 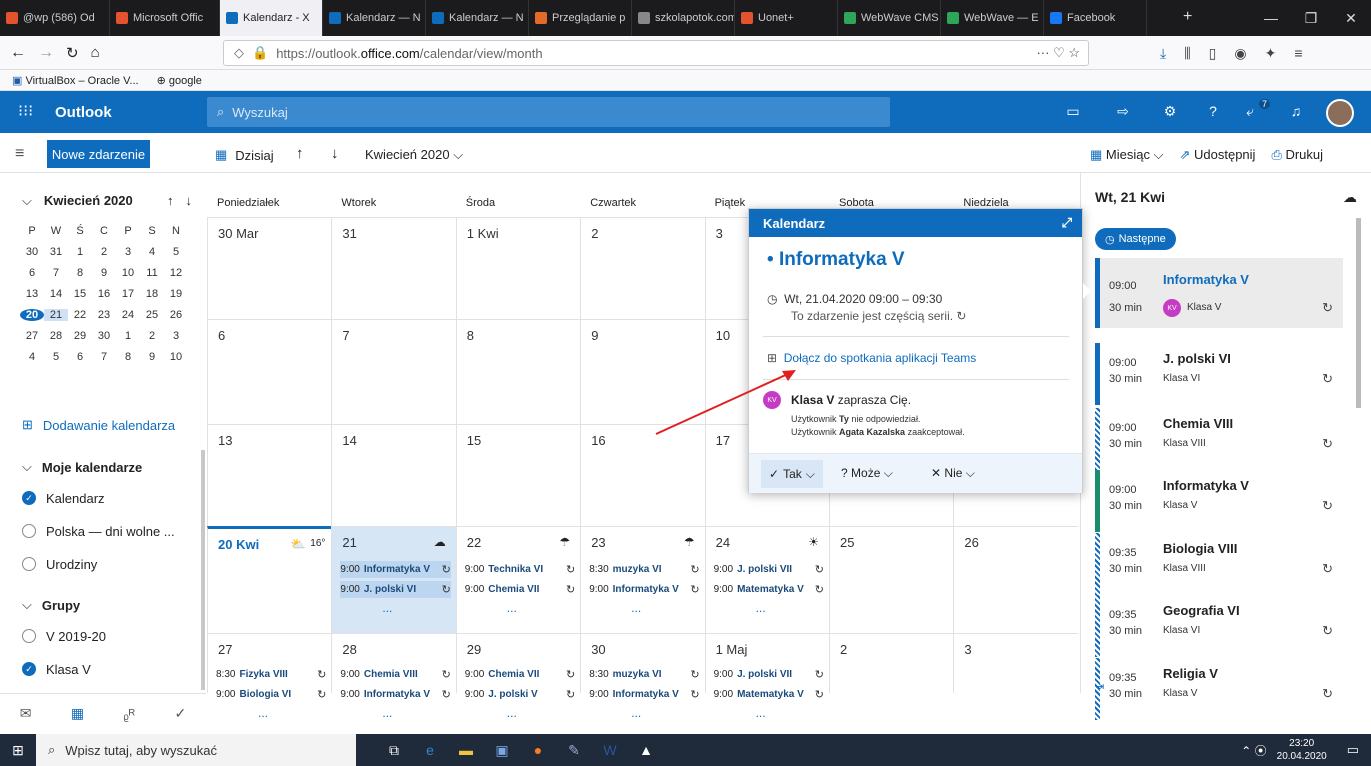 I want to click on edge-icon: e, so click(x=430, y=750).